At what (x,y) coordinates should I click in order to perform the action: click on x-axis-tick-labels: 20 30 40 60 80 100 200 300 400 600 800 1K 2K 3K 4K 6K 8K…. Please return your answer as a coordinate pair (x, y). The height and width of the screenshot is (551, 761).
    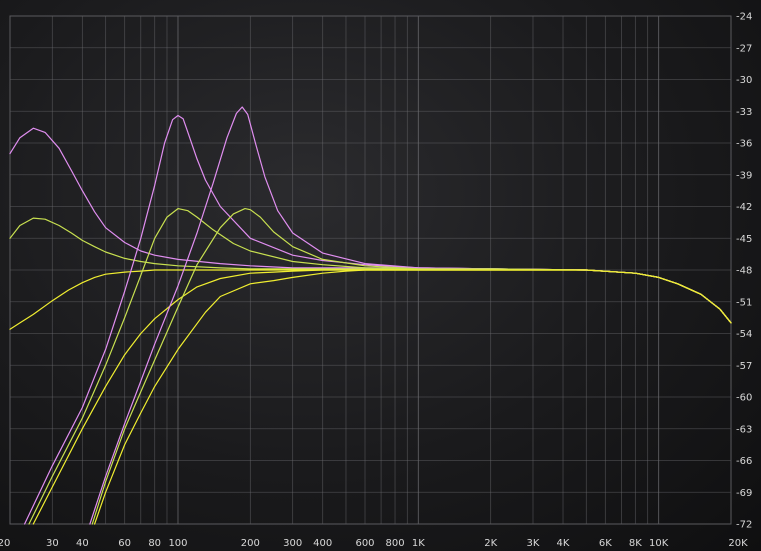
    Looking at the image, I should click on (374, 543).